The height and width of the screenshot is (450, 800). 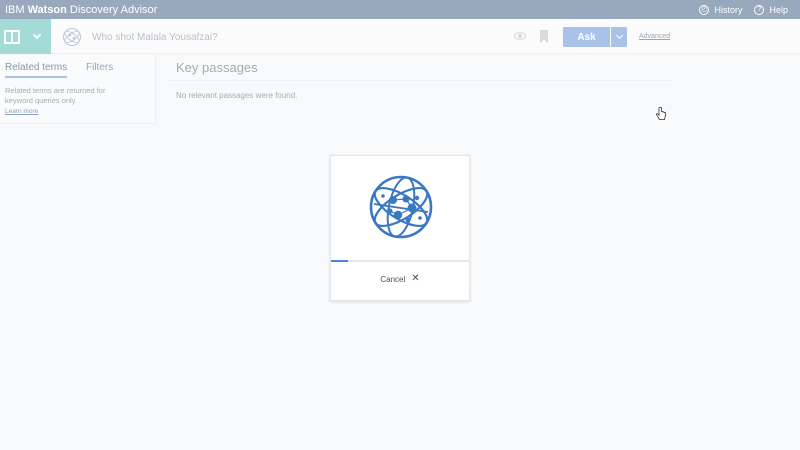 What do you see at coordinates (586, 37) in the screenshot?
I see `ask-button: Ask` at bounding box center [586, 37].